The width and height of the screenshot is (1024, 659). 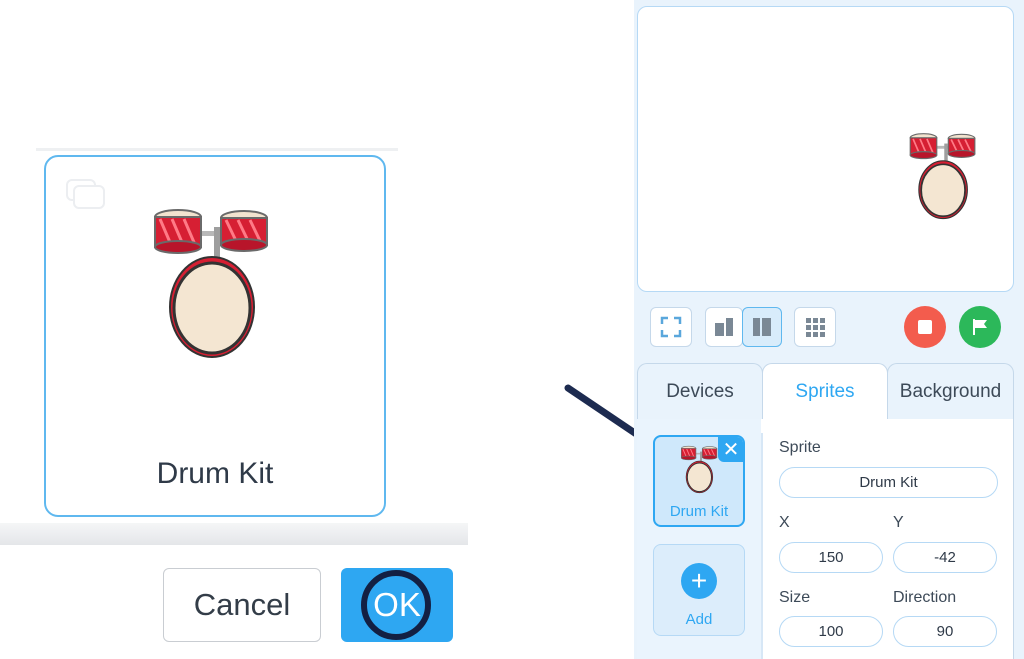 I want to click on direction-label: Direction, so click(x=925, y=597).